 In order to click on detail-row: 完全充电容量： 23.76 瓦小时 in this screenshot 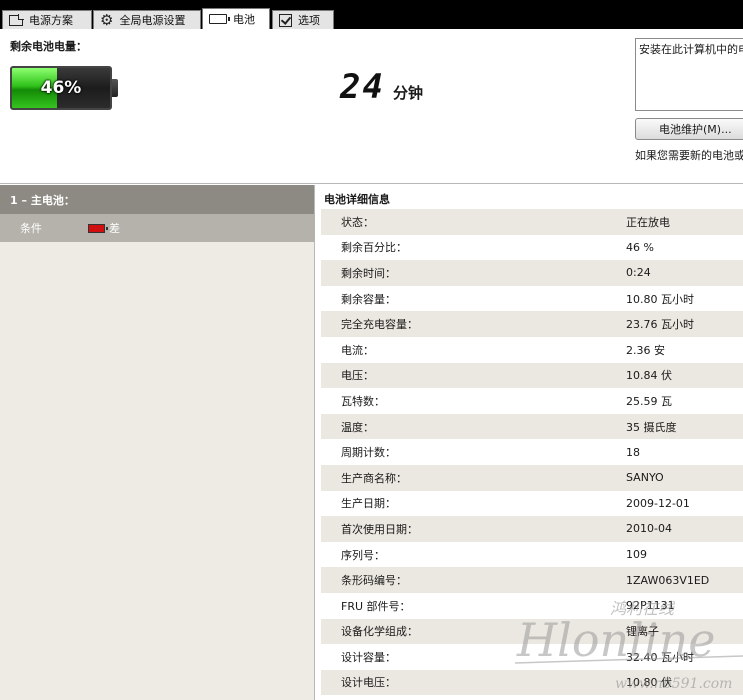, I will do `click(532, 324)`.